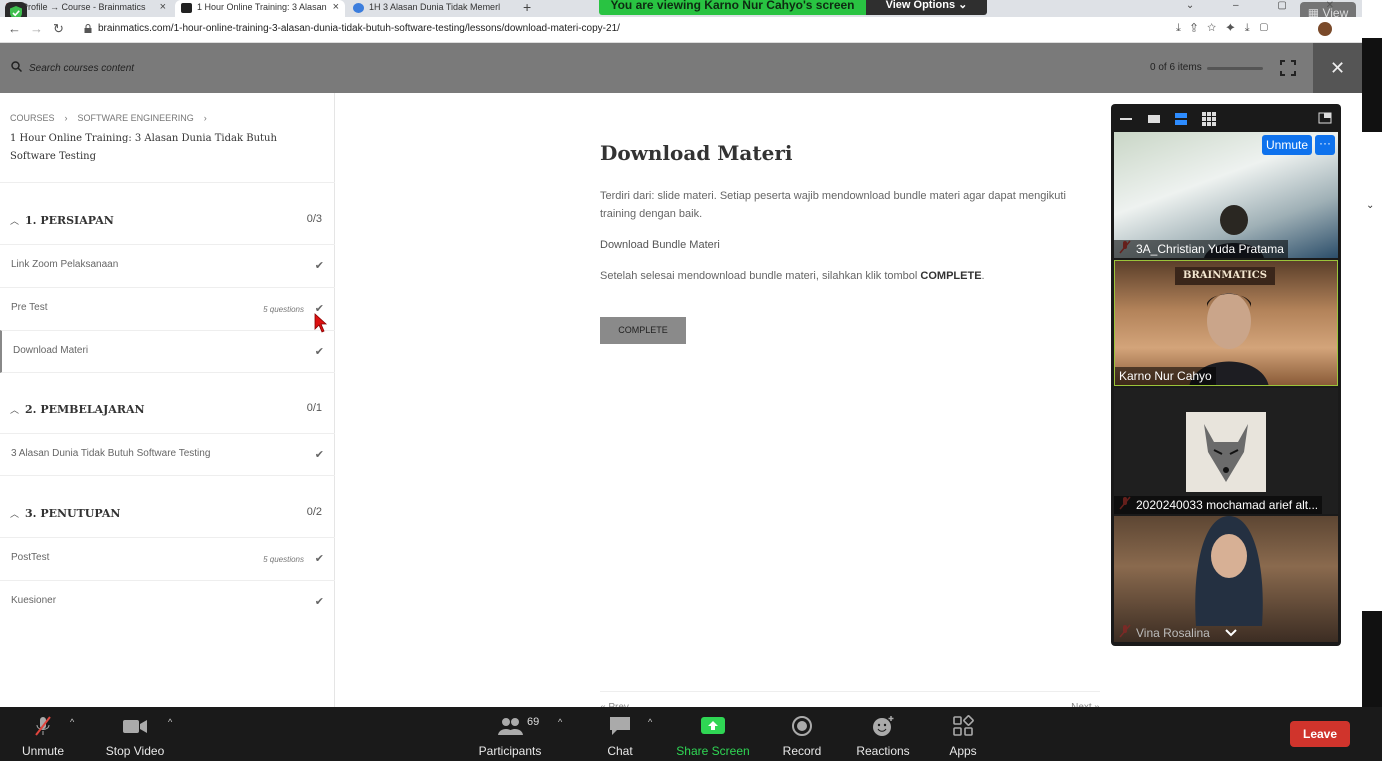 This screenshot has height=761, width=1382. Describe the element at coordinates (43, 736) in the screenshot. I see `unmute-control: Unmute` at that location.